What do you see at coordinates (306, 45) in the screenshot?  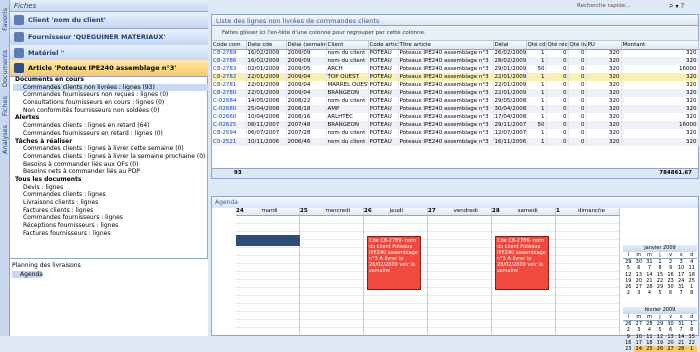 I see `column-header: Délai (semaine)` at bounding box center [306, 45].